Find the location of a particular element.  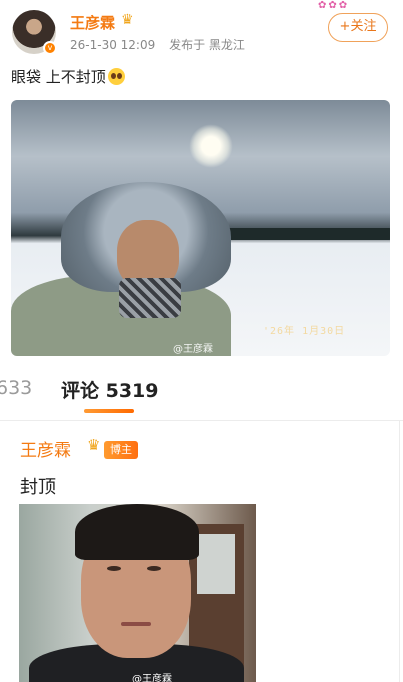

photo-hair is located at coordinates (137, 532).